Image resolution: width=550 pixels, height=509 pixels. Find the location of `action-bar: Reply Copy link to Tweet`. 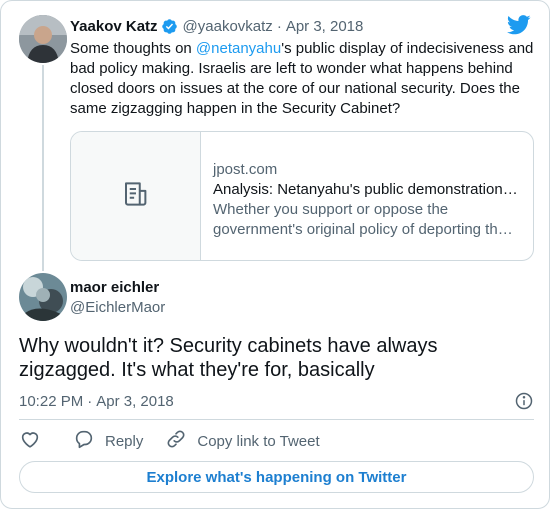

action-bar: Reply Copy link to Tweet is located at coordinates (180, 441).